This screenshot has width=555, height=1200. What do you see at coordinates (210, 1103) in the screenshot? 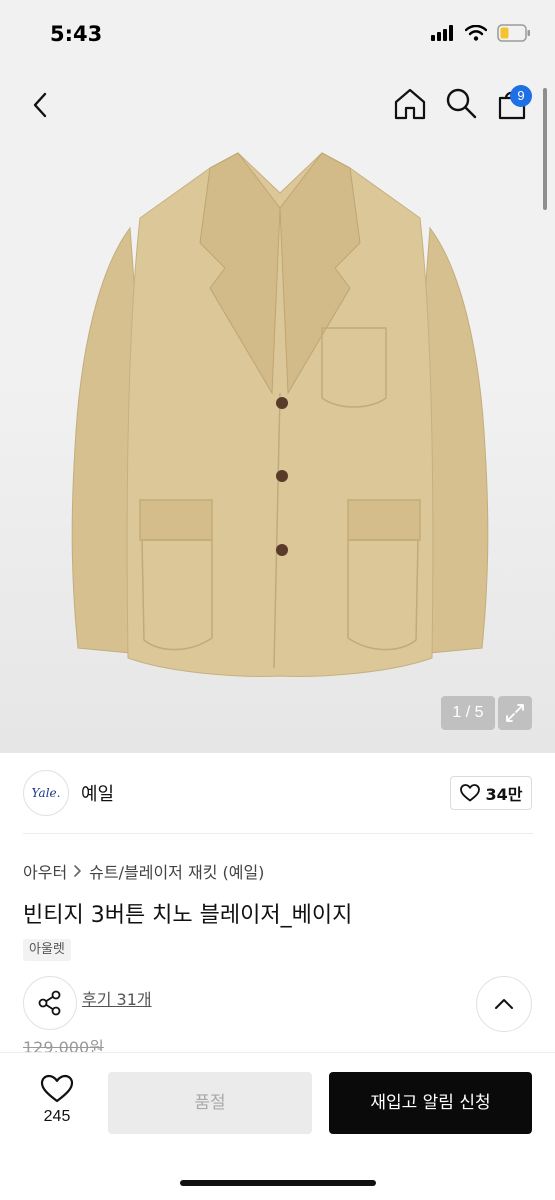
I see `soldout-button: 품절` at bounding box center [210, 1103].